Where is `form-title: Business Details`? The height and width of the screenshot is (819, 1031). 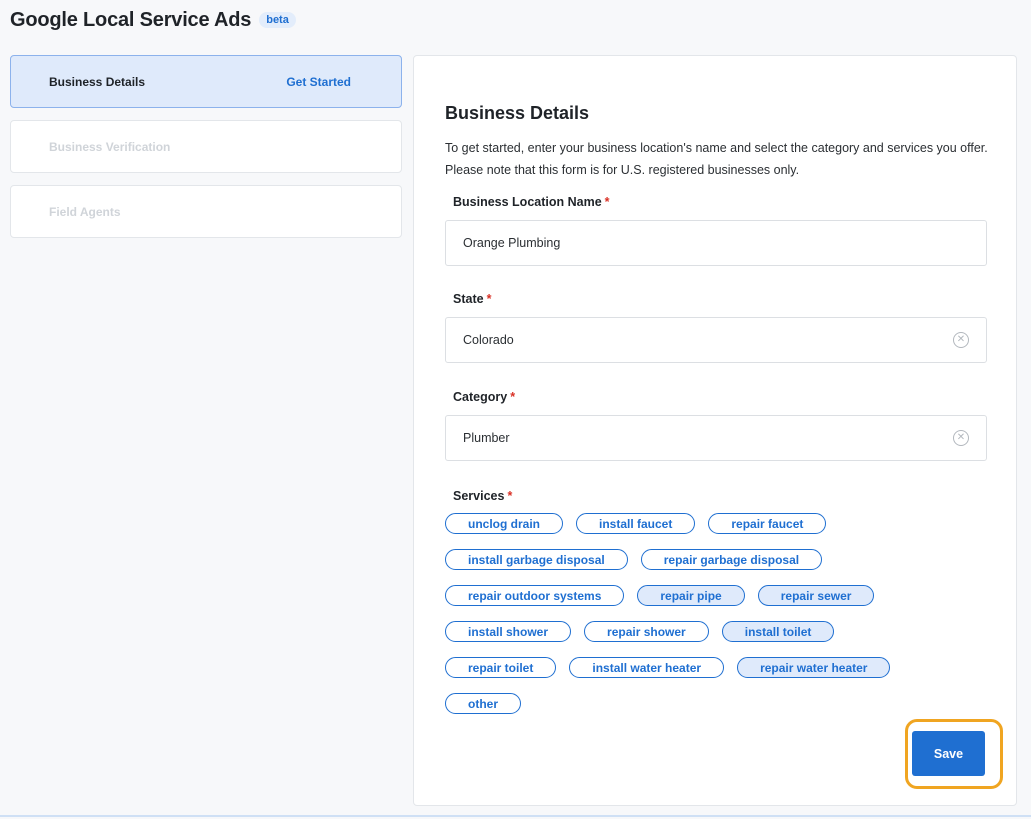 form-title: Business Details is located at coordinates (517, 113).